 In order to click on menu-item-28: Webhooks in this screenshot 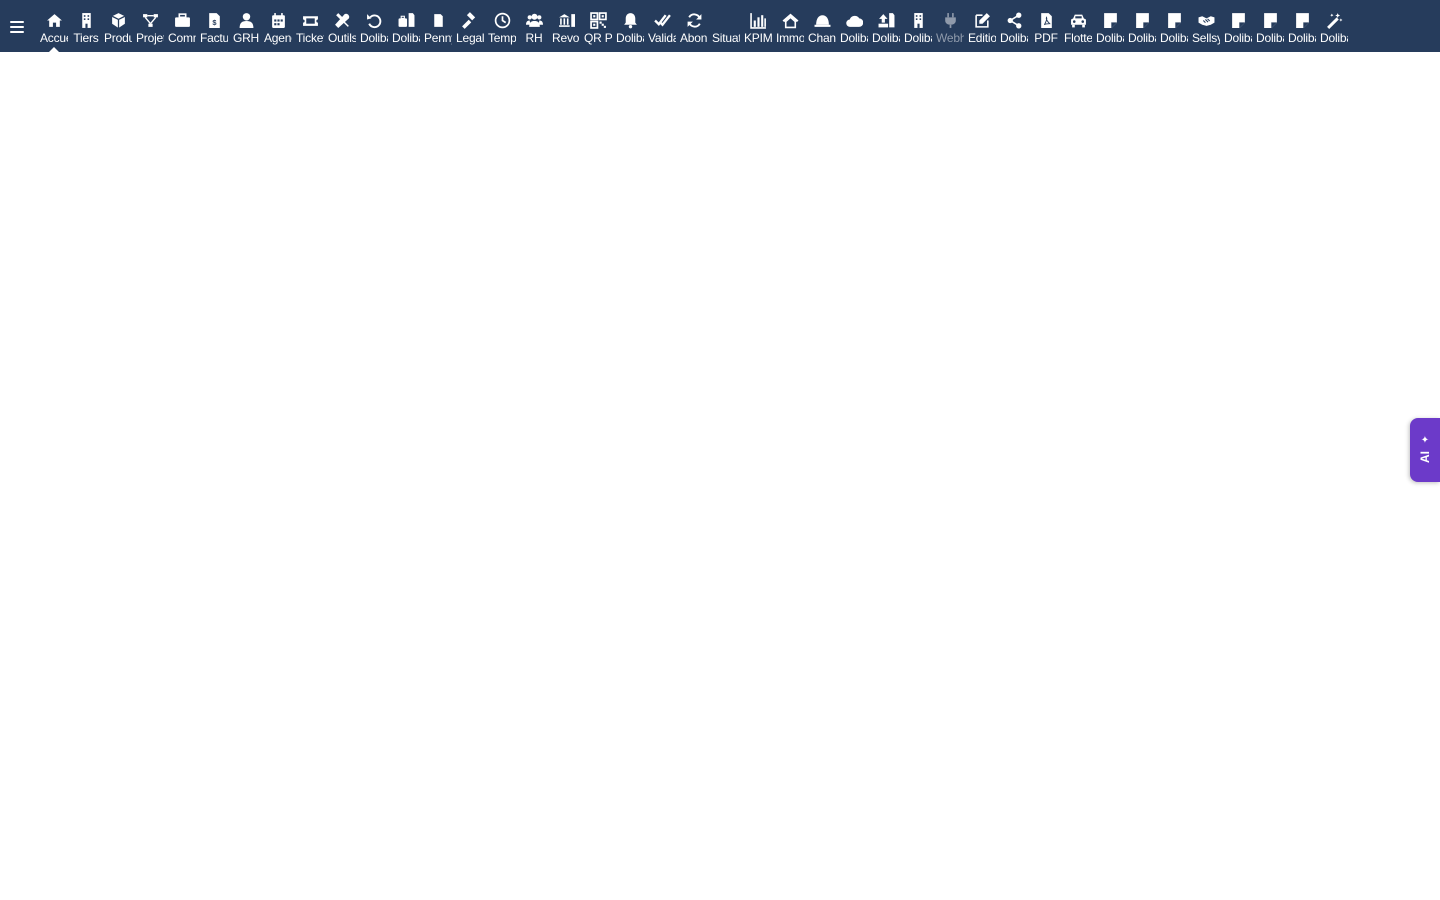, I will do `click(950, 26)`.